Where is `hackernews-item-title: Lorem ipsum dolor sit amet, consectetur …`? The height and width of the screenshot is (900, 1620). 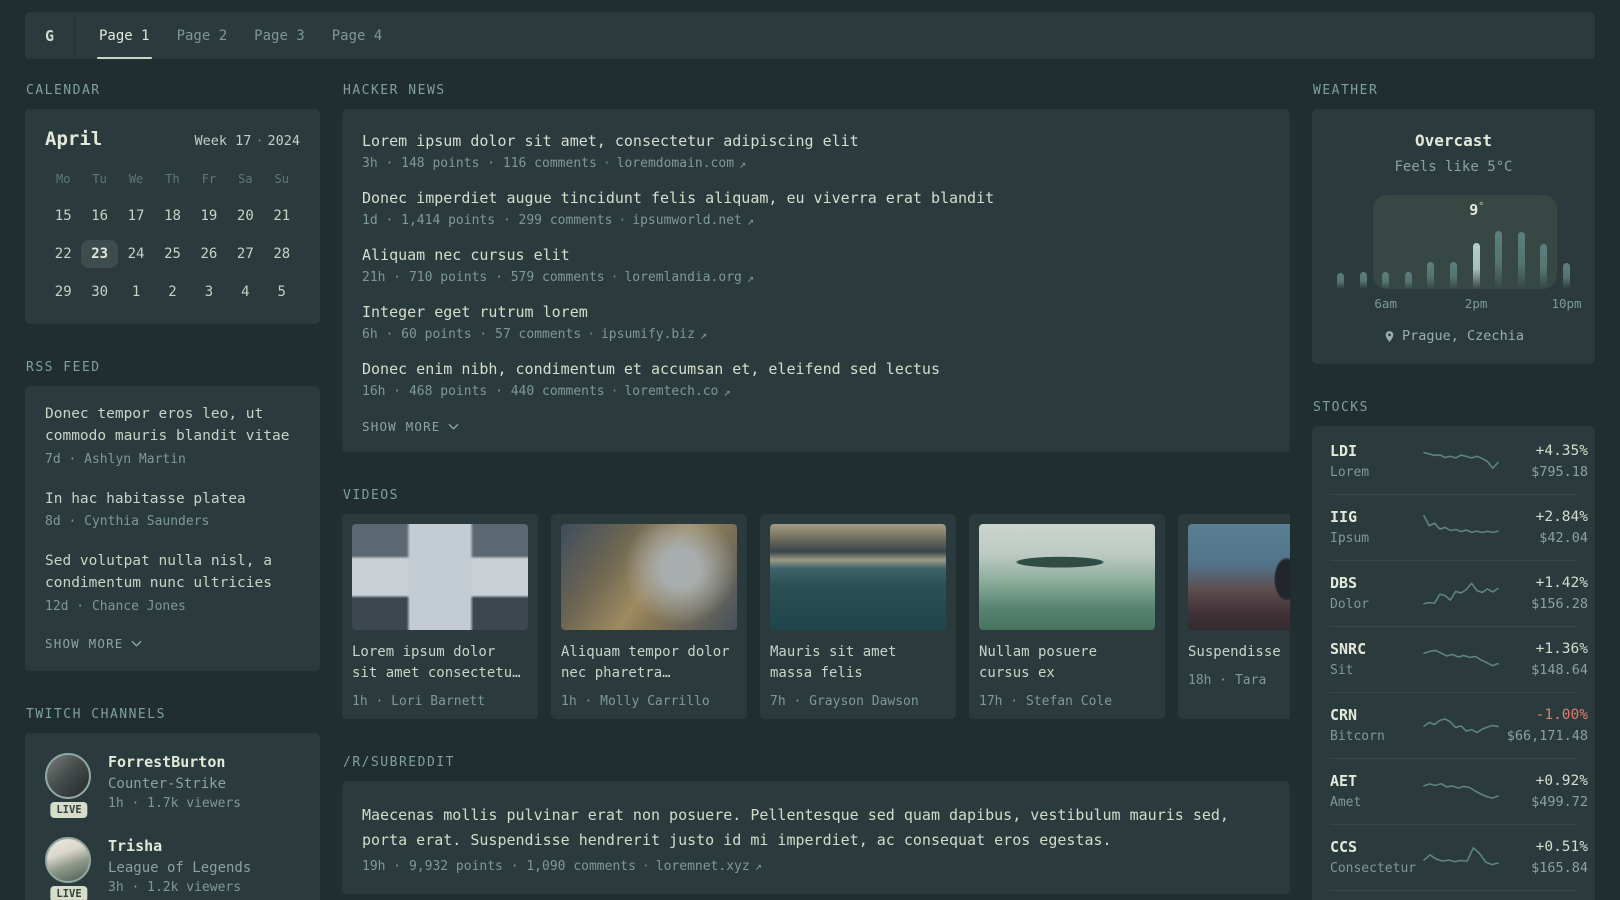
hackernews-item-title: Lorem ipsum dolor sit amet, consectetur … is located at coordinates (816, 141).